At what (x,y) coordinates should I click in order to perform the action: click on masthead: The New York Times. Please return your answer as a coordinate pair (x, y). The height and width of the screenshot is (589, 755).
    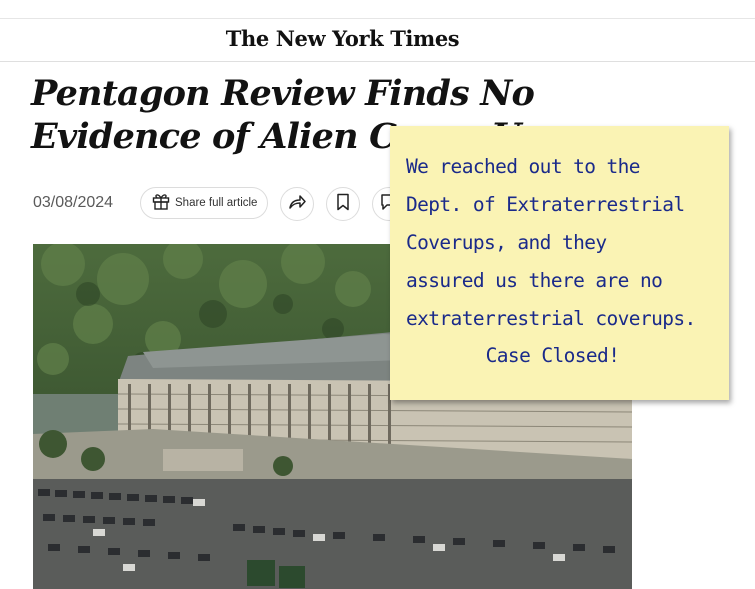
    Looking at the image, I should click on (377, 40).